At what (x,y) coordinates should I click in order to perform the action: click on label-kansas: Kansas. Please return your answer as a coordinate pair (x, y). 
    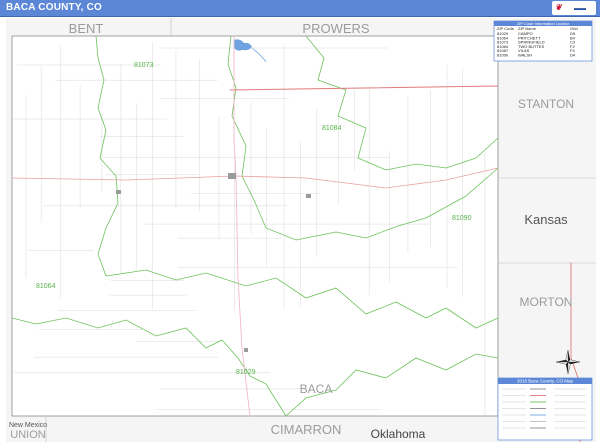
    Looking at the image, I should click on (546, 219).